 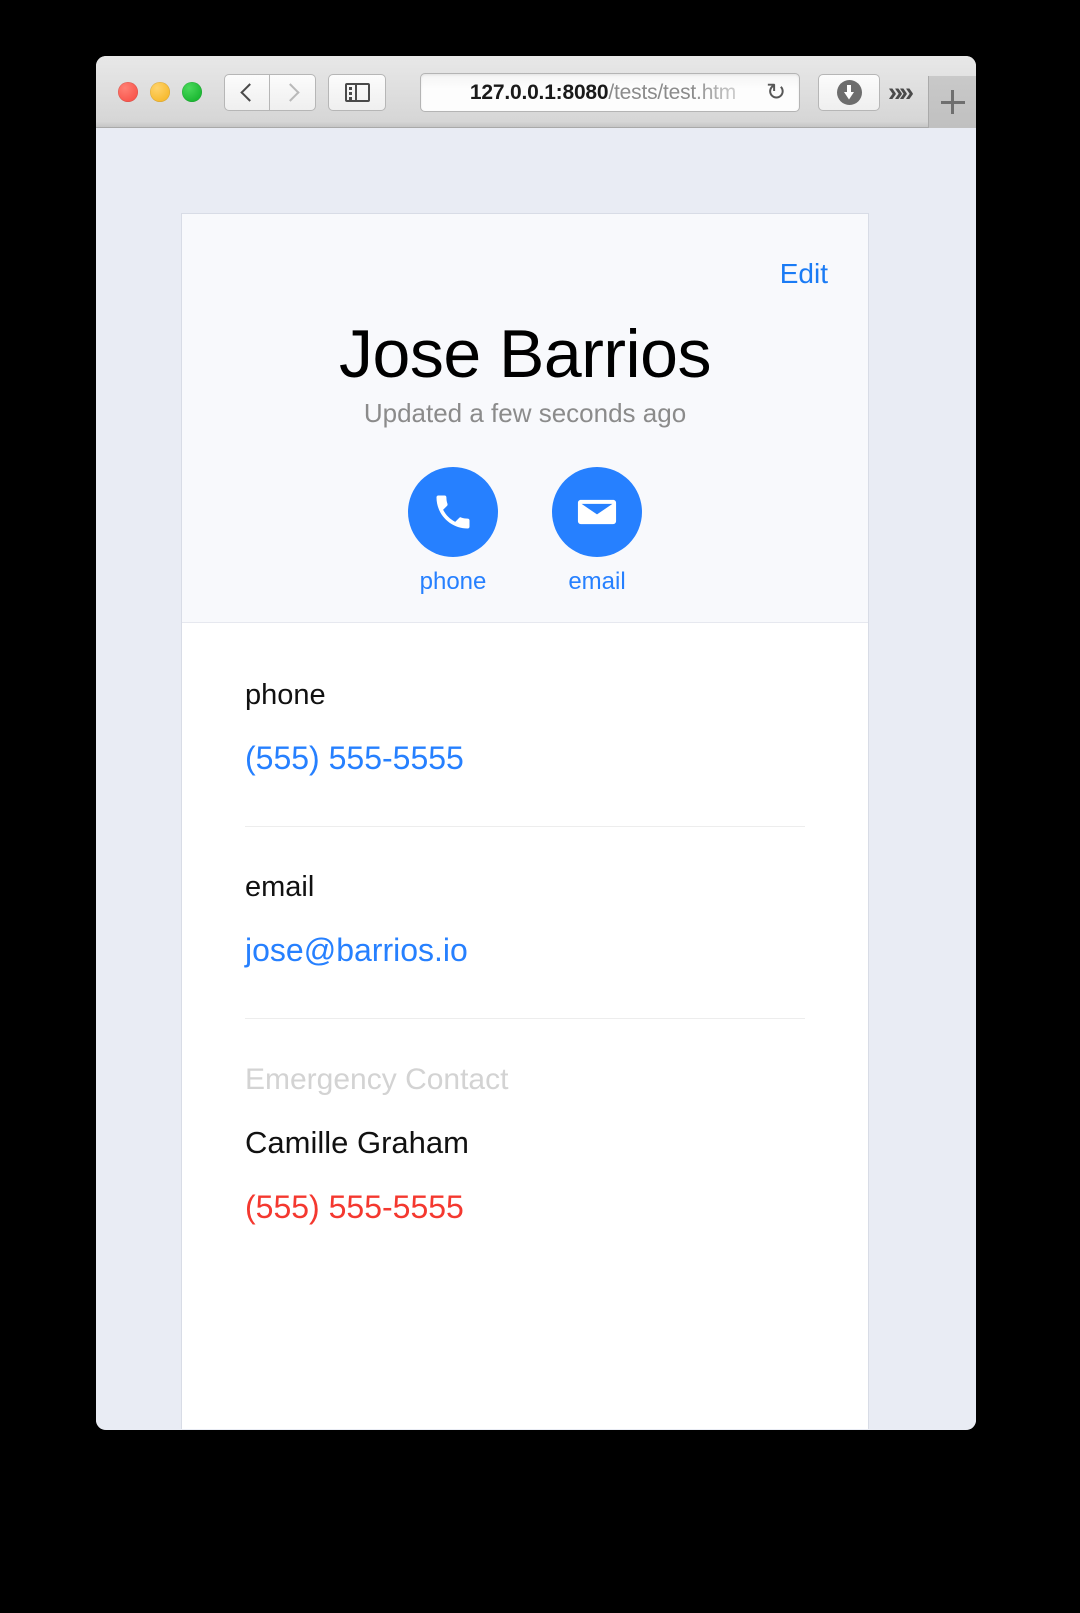 I want to click on emergency-contact-phone: (555) 555-5555, so click(x=354, y=1207).